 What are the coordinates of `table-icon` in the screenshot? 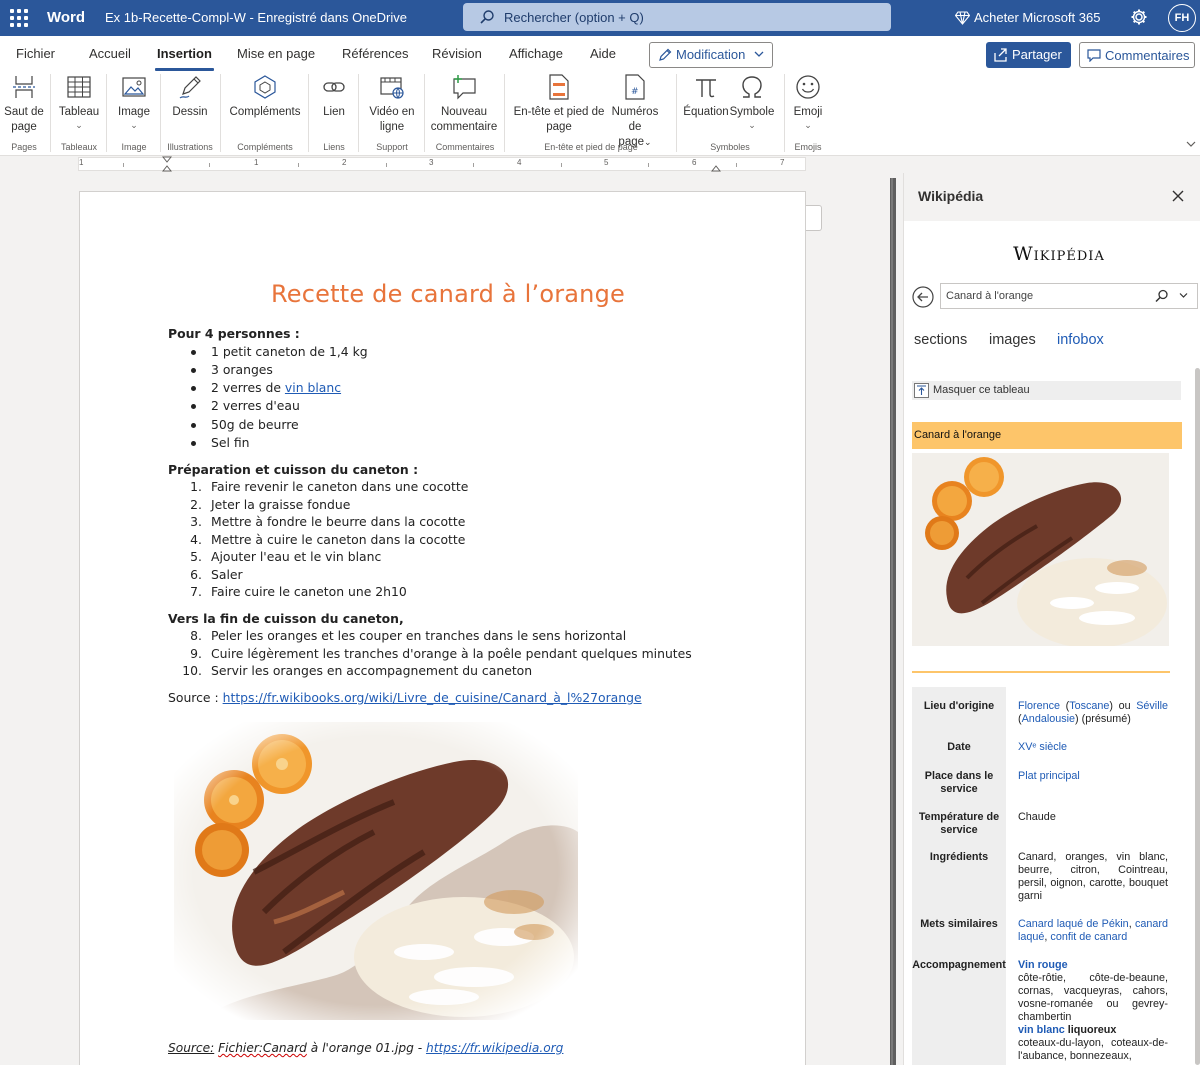 It's located at (79, 87).